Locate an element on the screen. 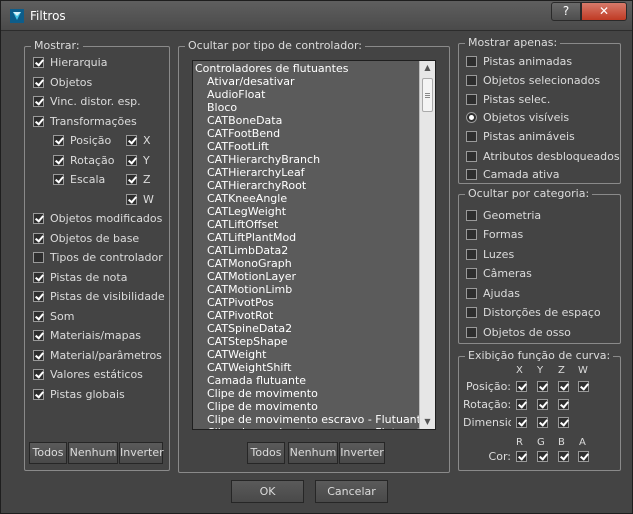  list-item: CATMotionLayer is located at coordinates (306, 276).